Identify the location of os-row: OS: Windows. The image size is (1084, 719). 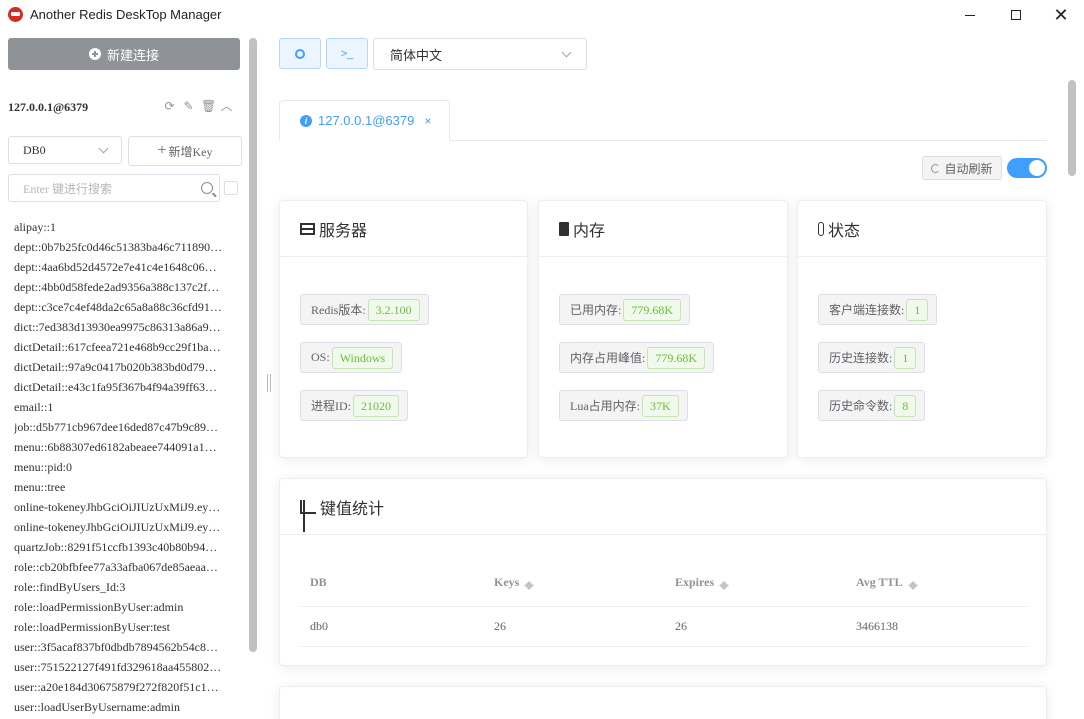
(351, 357).